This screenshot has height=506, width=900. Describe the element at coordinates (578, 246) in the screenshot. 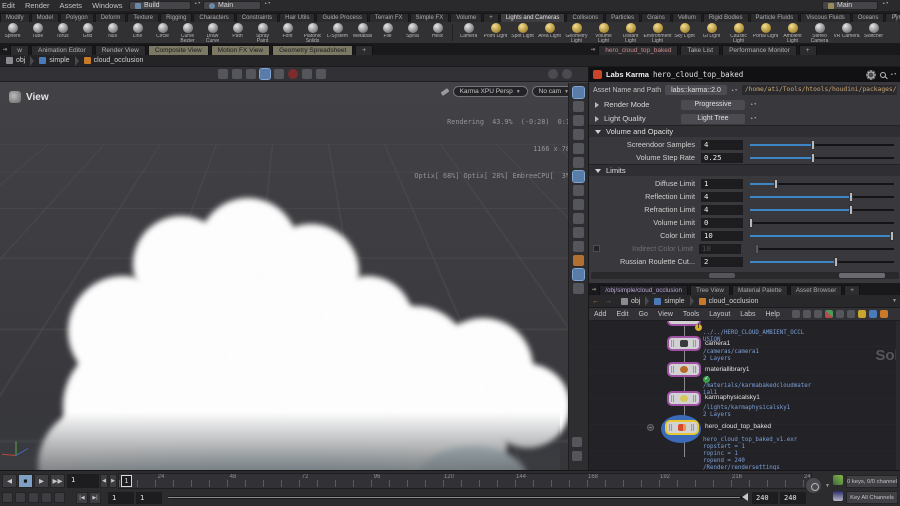

I see `color-wheel-icon` at that location.